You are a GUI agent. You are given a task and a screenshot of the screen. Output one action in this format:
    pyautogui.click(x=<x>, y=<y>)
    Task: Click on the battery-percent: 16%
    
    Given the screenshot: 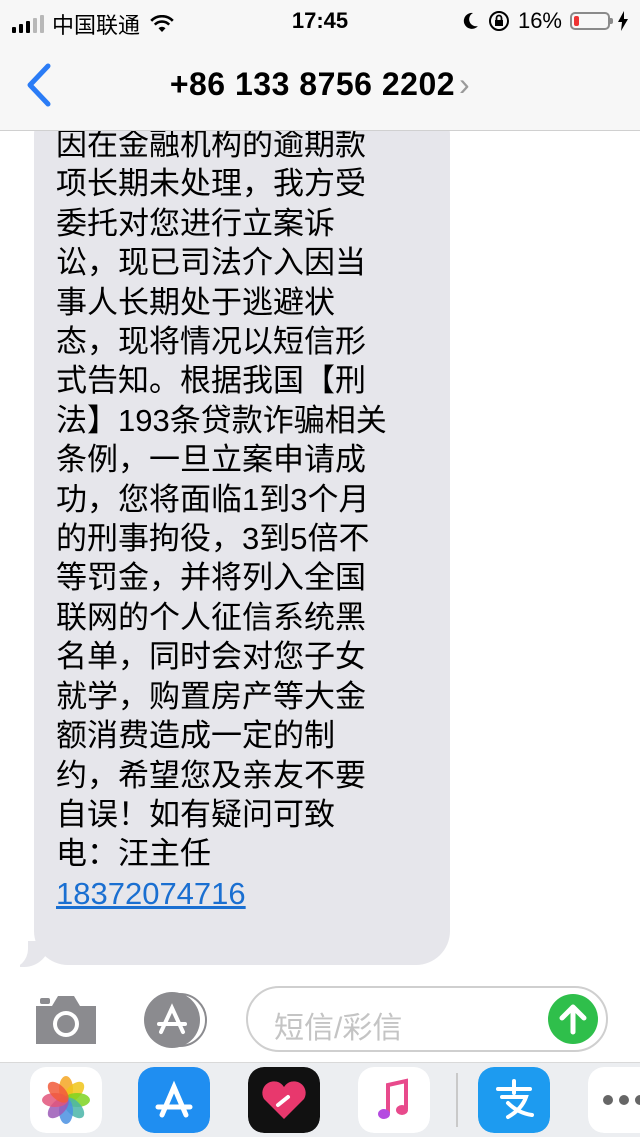 What is the action you would take?
    pyautogui.click(x=539, y=20)
    